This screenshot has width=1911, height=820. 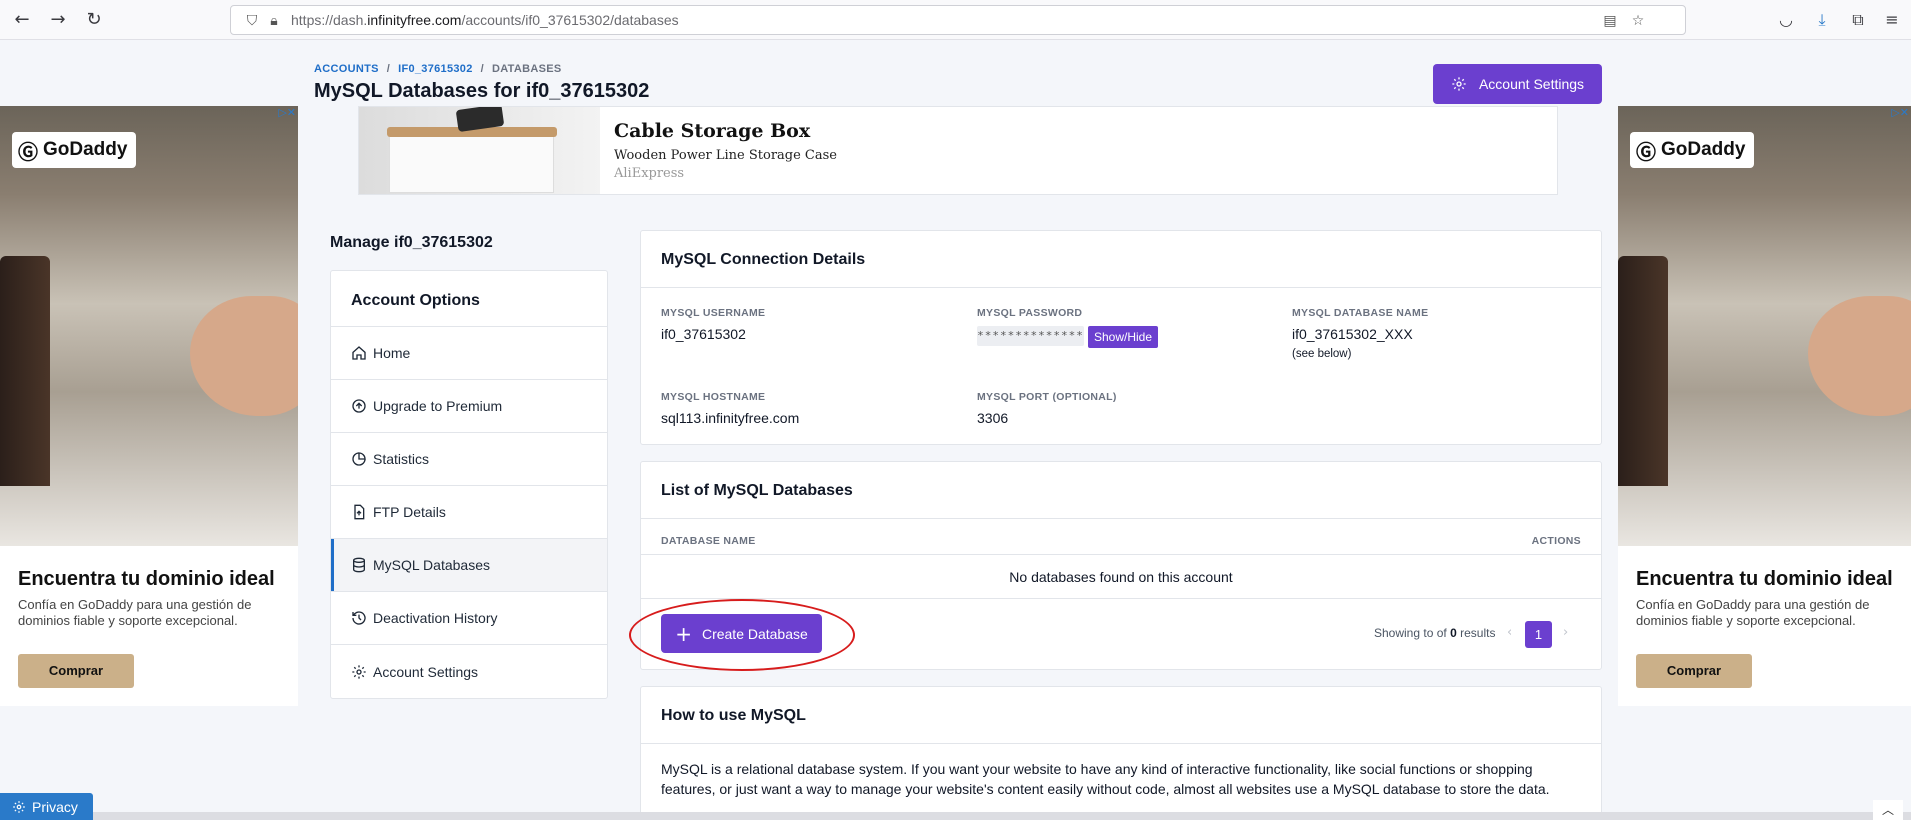 I want to click on dbname-note: (see below), so click(x=1322, y=354).